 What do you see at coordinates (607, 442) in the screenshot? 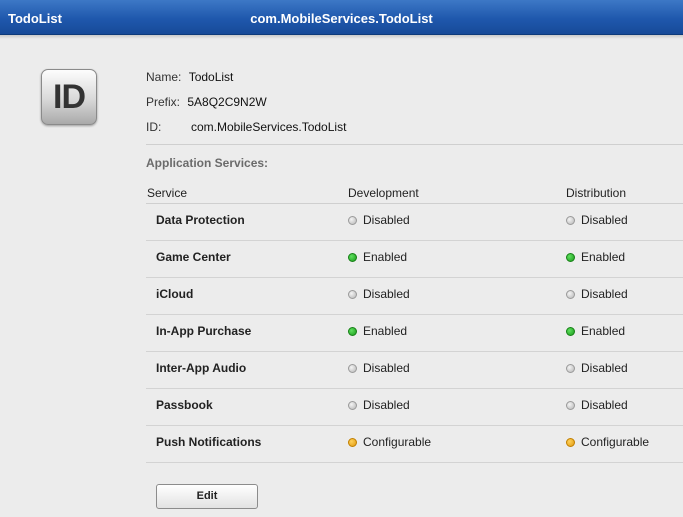
I see `distribution-status: Configurable` at bounding box center [607, 442].